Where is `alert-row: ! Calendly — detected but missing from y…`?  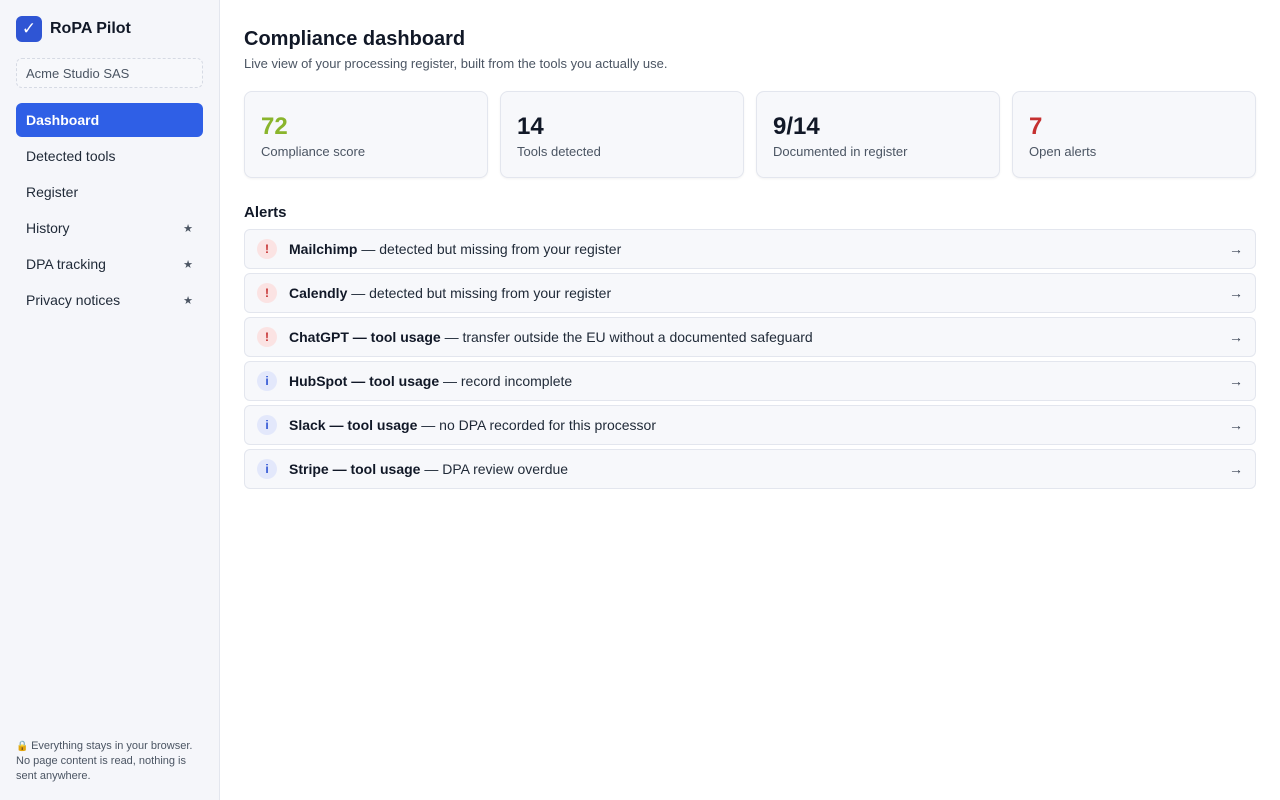
alert-row: ! Calendly — detected but missing from y… is located at coordinates (750, 293).